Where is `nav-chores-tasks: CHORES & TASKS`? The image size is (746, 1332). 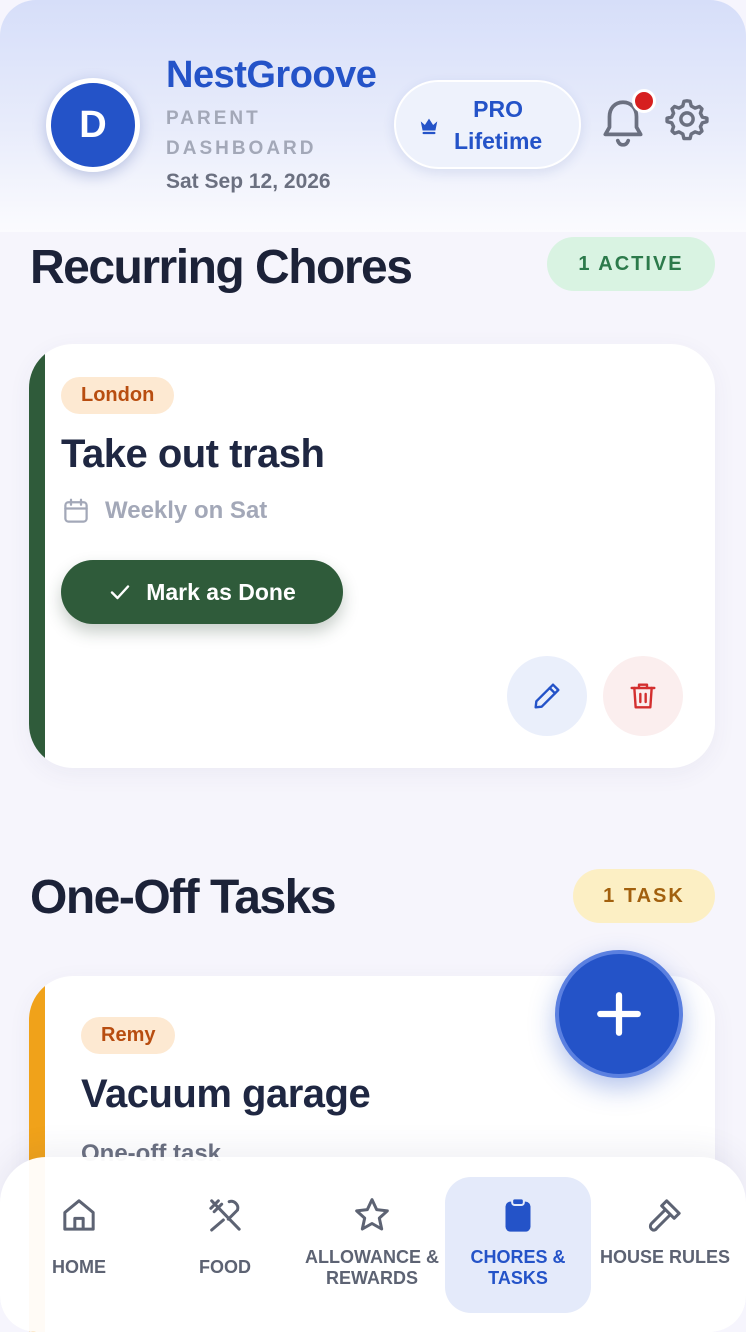
nav-chores-tasks: CHORES & TASKS is located at coordinates (518, 1245).